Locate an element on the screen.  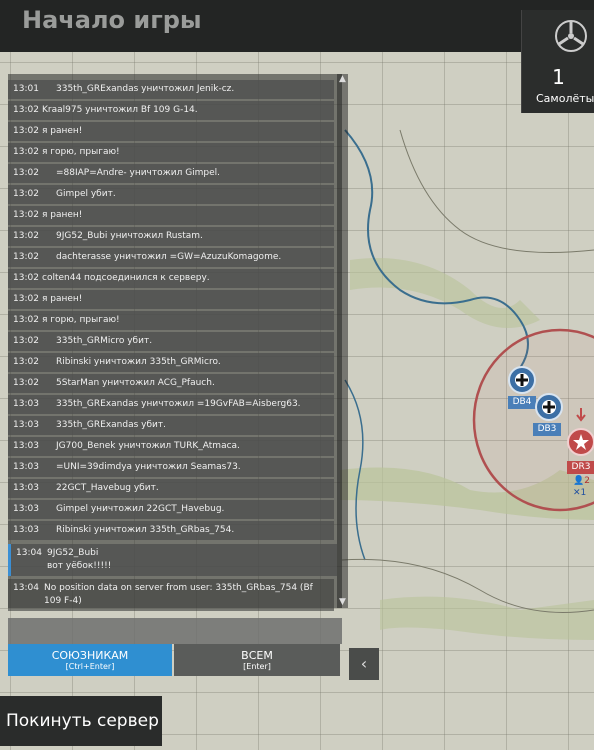
unit-label-db3: DB3 is located at coordinates (547, 429).